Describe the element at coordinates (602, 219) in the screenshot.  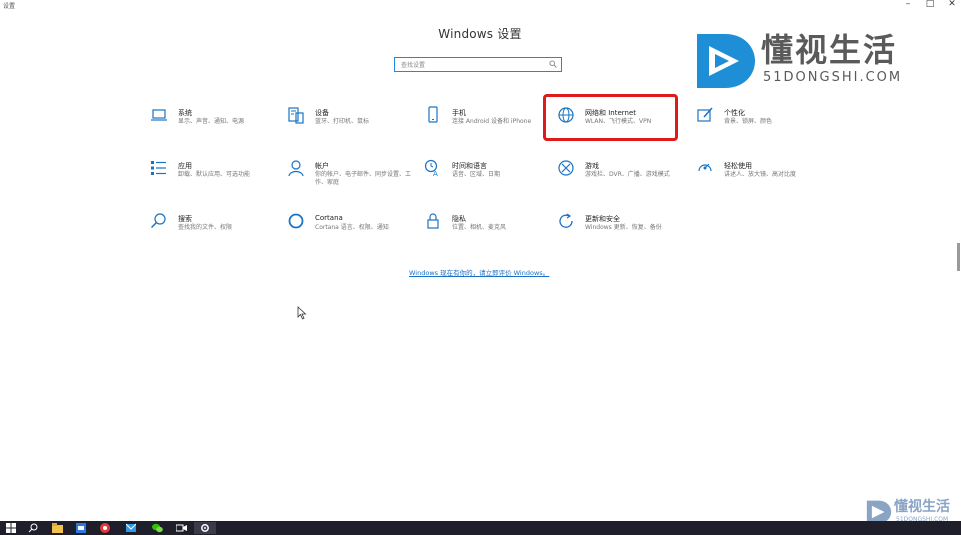
I see `tile-title: 更新和安全` at that location.